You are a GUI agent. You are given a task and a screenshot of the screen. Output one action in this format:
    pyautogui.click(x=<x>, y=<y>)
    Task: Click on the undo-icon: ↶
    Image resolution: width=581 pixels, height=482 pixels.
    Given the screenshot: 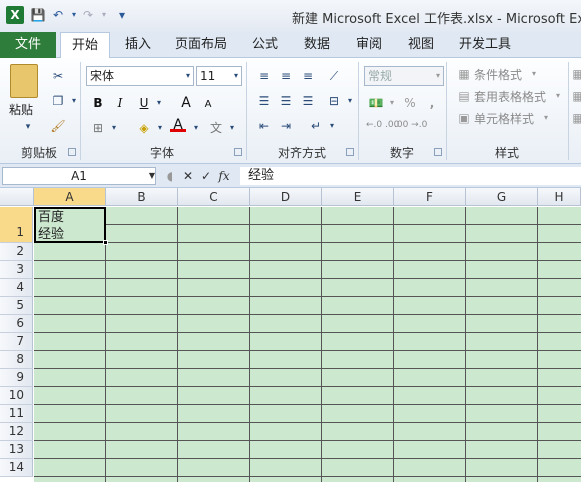 What is the action you would take?
    pyautogui.click(x=58, y=15)
    